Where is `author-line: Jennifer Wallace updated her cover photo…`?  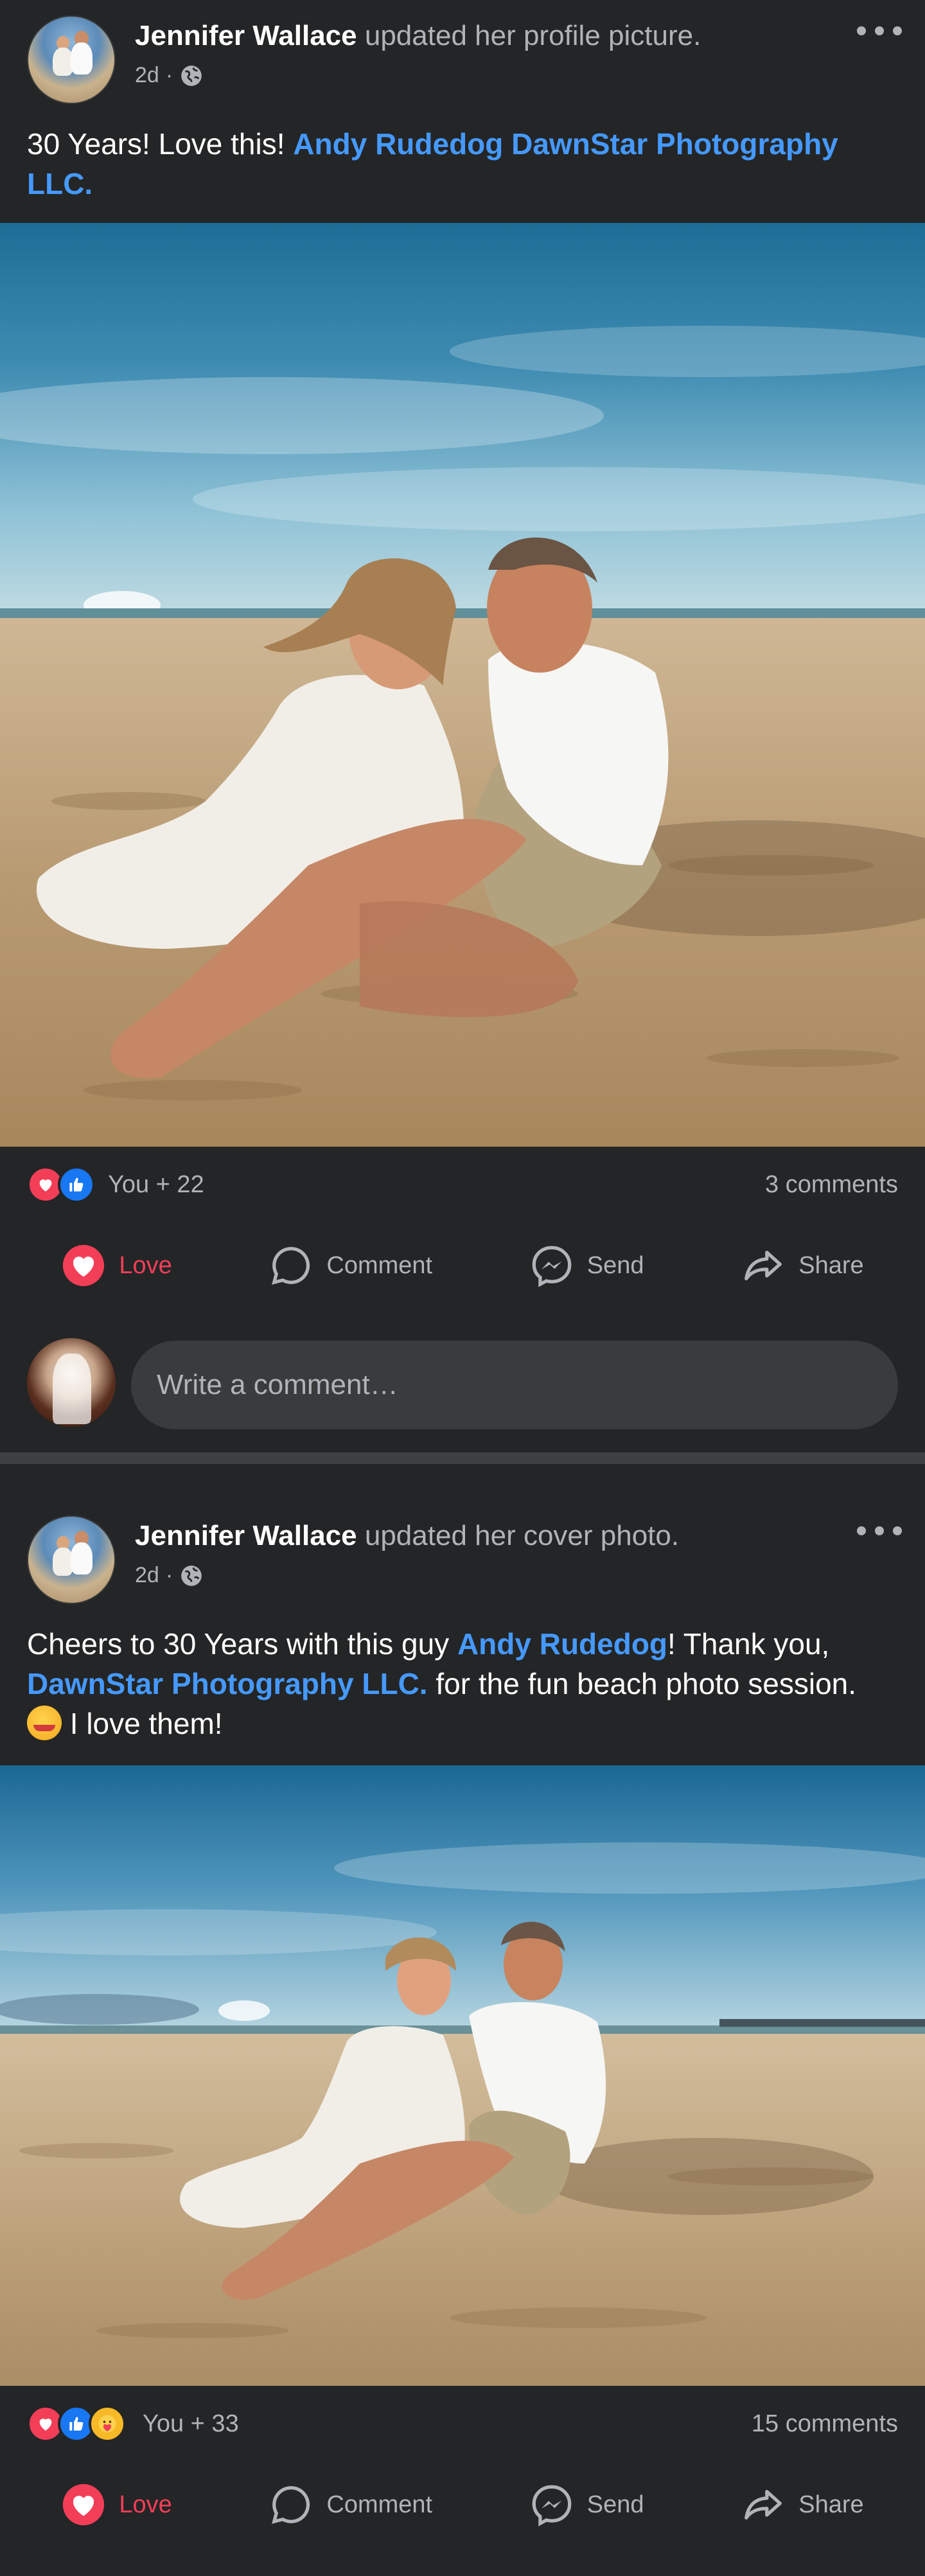 author-line: Jennifer Wallace updated her cover photo… is located at coordinates (407, 1536).